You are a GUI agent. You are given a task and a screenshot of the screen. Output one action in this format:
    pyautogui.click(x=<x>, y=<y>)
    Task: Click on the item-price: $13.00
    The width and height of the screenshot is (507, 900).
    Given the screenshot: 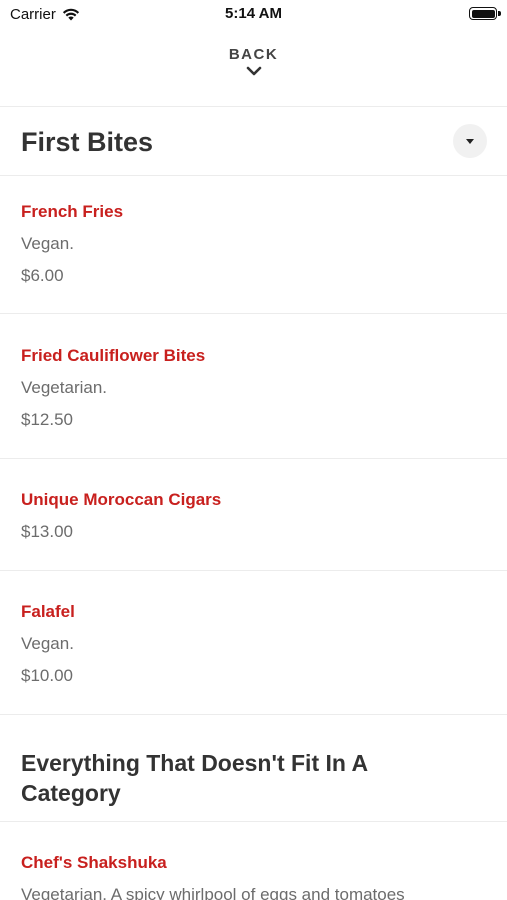 What is the action you would take?
    pyautogui.click(x=47, y=531)
    